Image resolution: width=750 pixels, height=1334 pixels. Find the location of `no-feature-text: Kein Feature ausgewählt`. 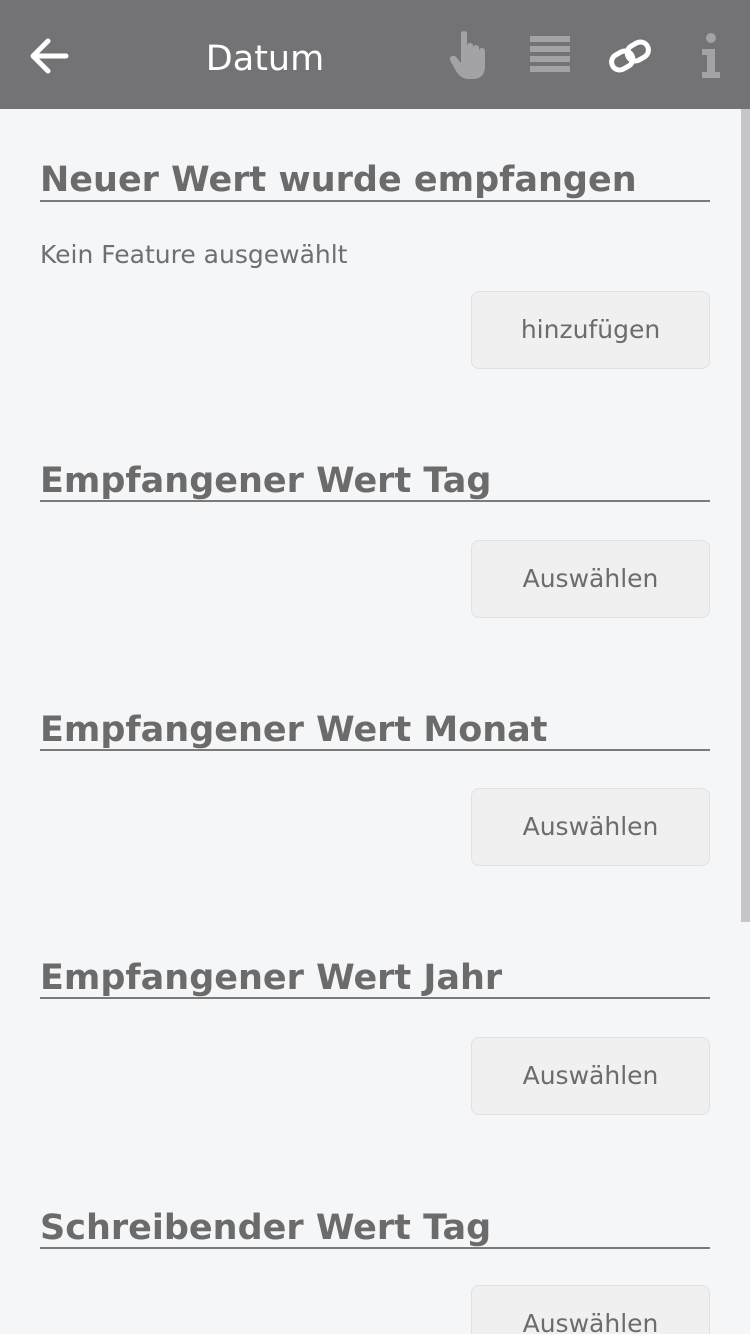

no-feature-text: Kein Feature ausgewählt is located at coordinates (194, 254).